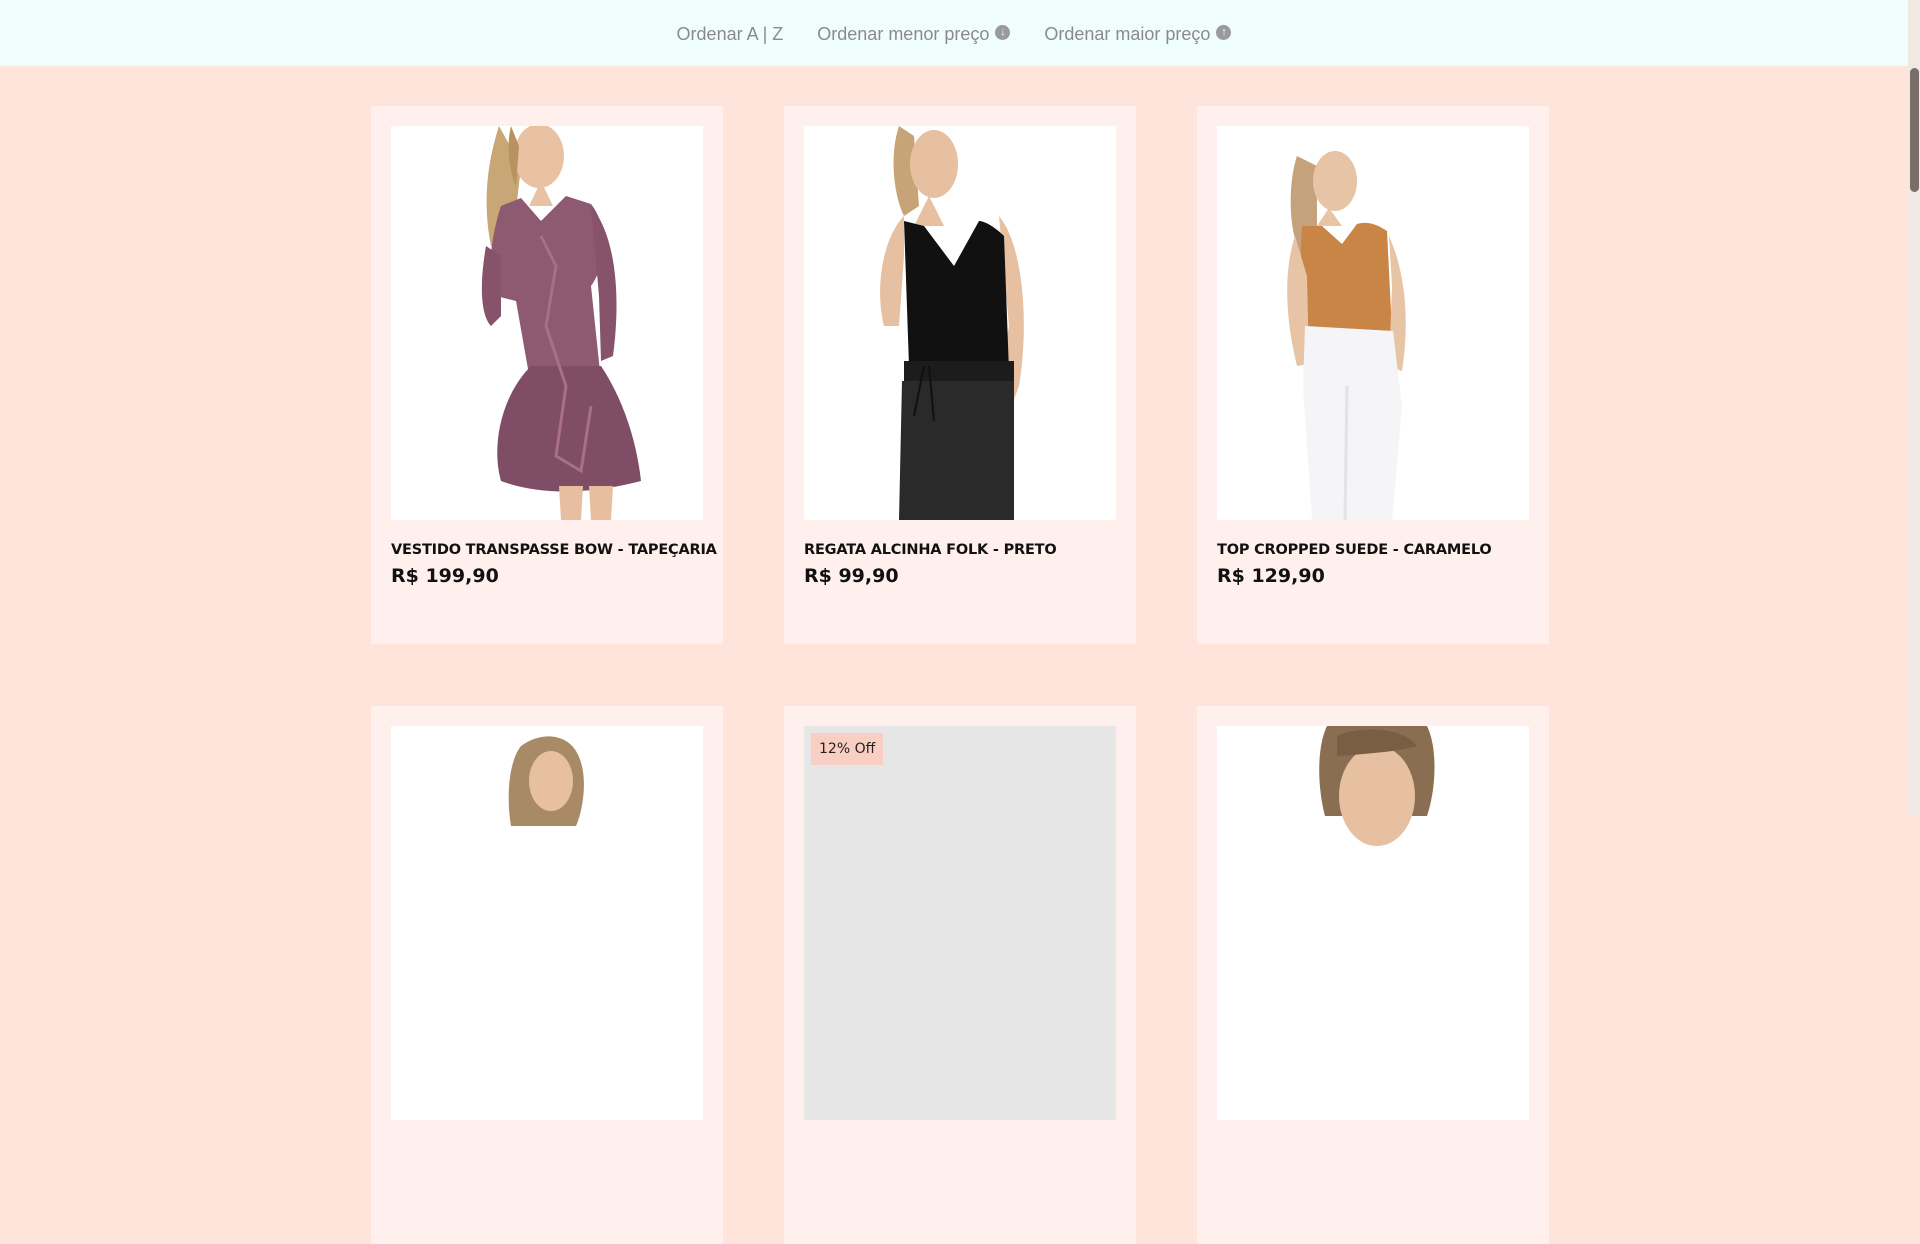 This screenshot has height=1244, width=1920. What do you see at coordinates (1127, 33) in the screenshot?
I see `sort-high-label: Ordenar maior preço` at bounding box center [1127, 33].